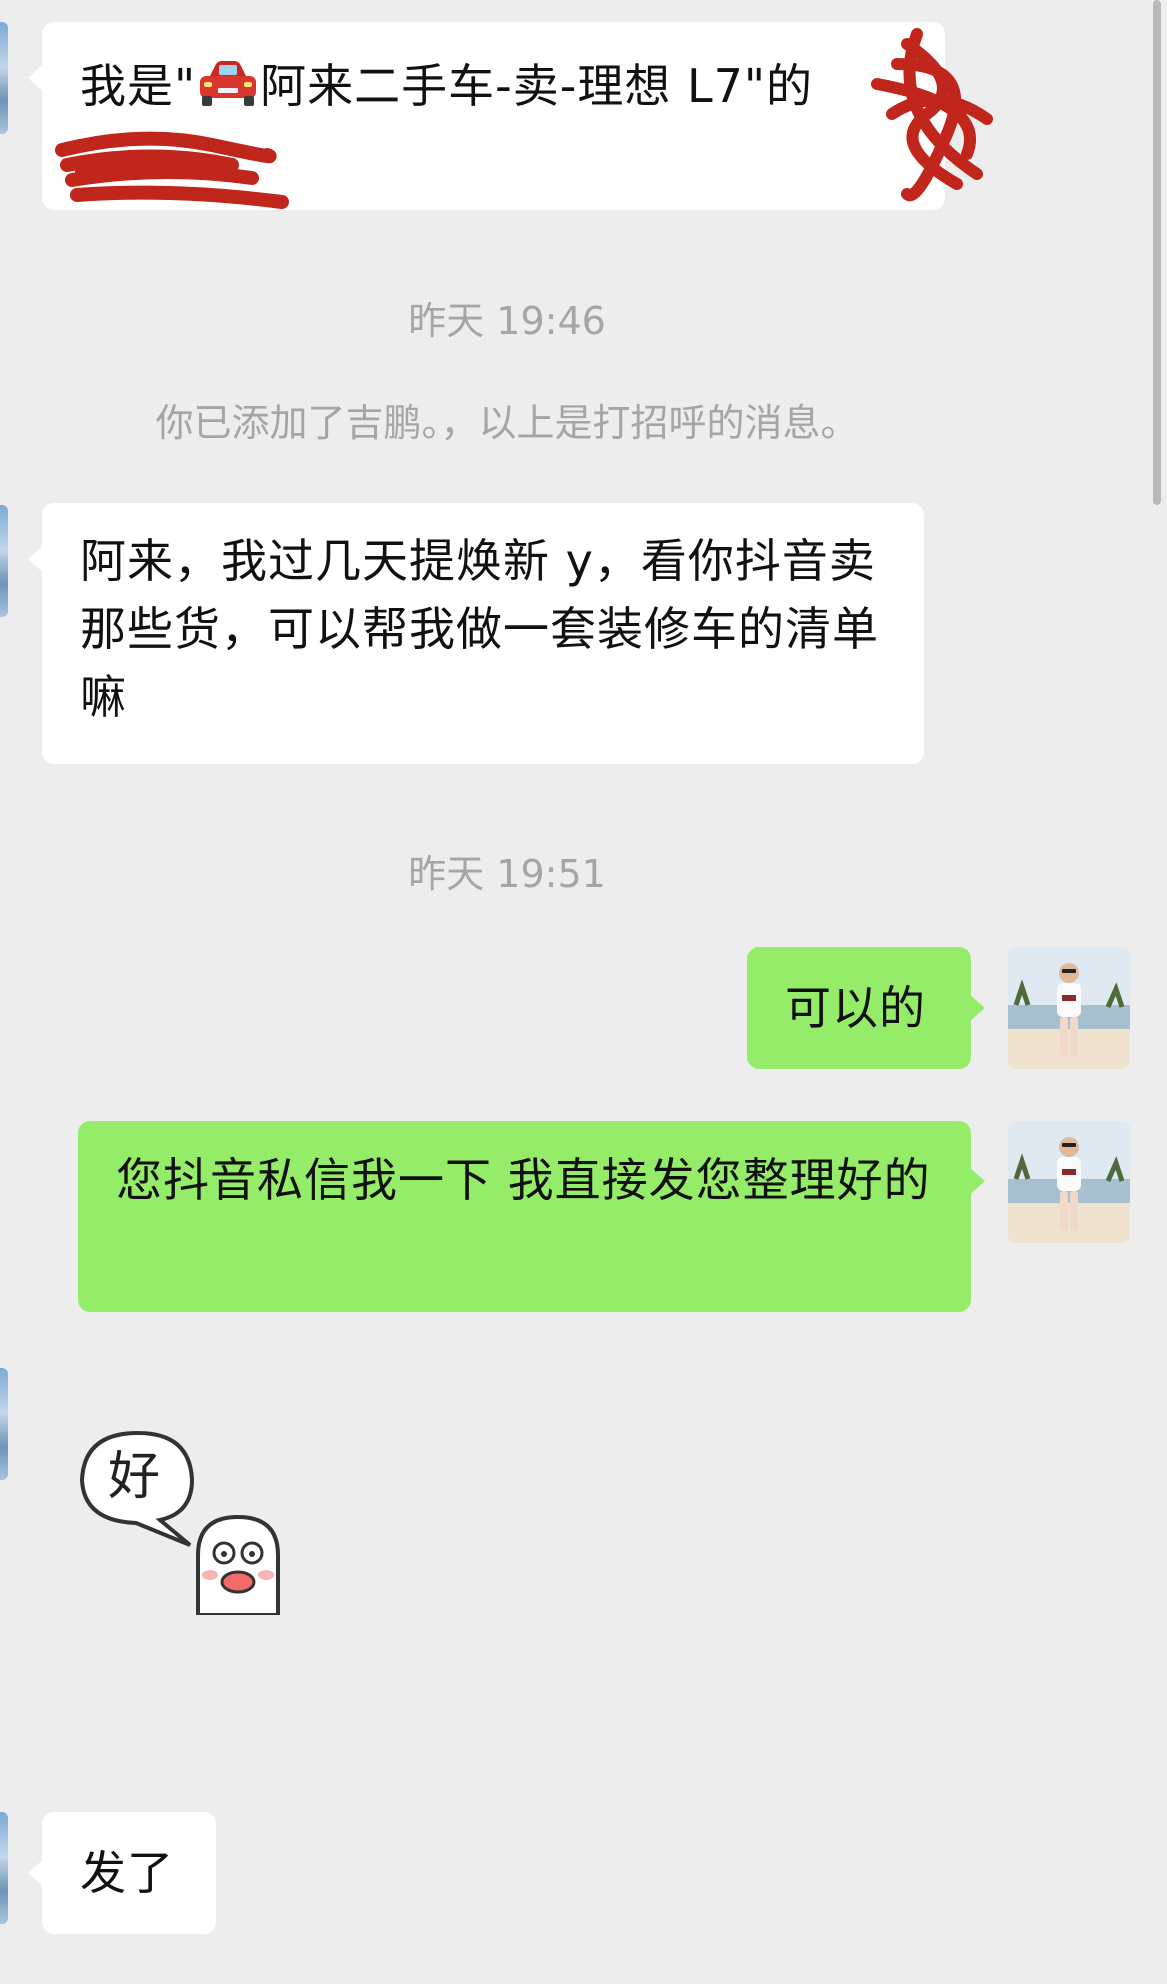  Describe the element at coordinates (507, 423) in the screenshot. I see `system-notice: 你已添加了吉鹏。，以上是打招呼的消息。` at that location.